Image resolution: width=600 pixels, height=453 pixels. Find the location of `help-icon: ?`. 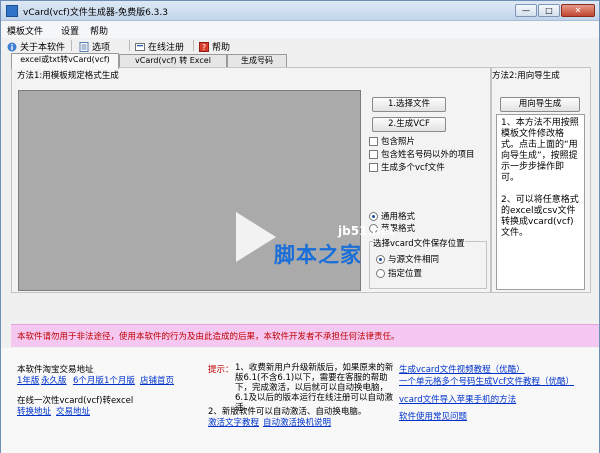

help-icon: ? is located at coordinates (204, 46).